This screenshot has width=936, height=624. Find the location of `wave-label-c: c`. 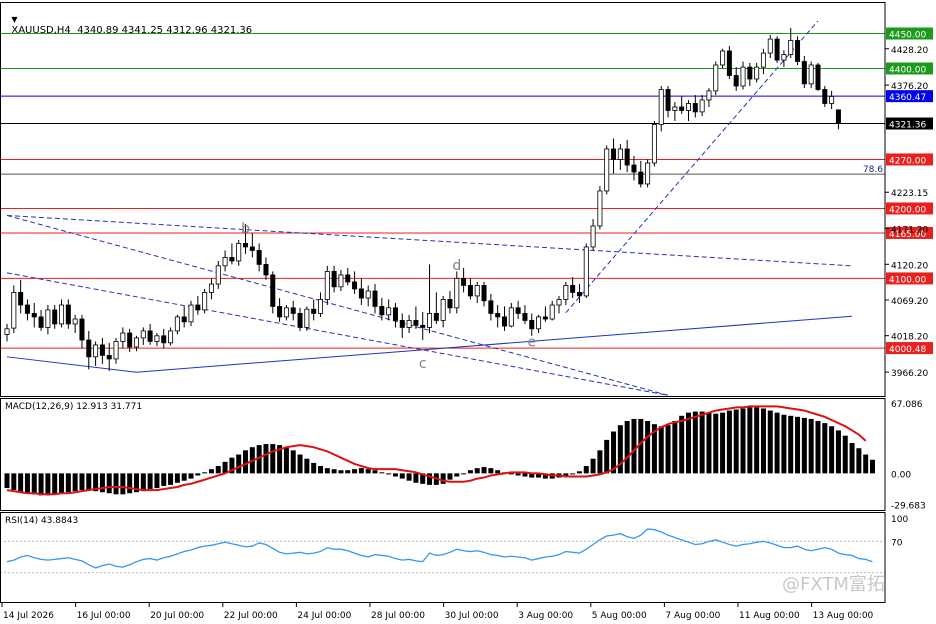

wave-label-c: c is located at coordinates (423, 364).